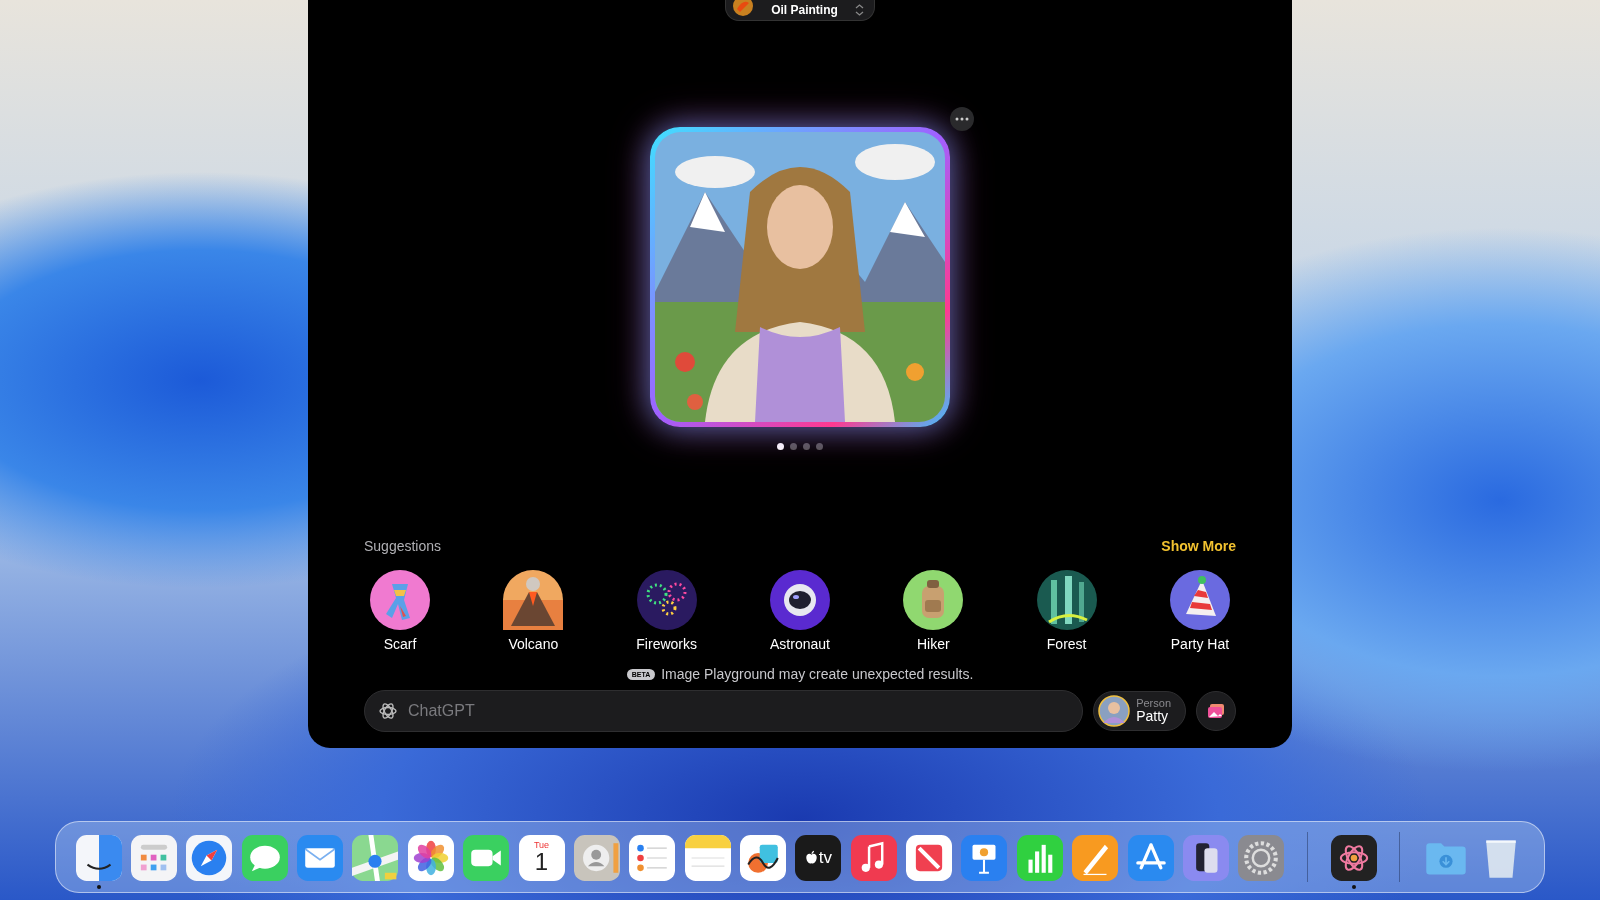  What do you see at coordinates (486, 857) in the screenshot?
I see `video-camera-icon` at bounding box center [486, 857].